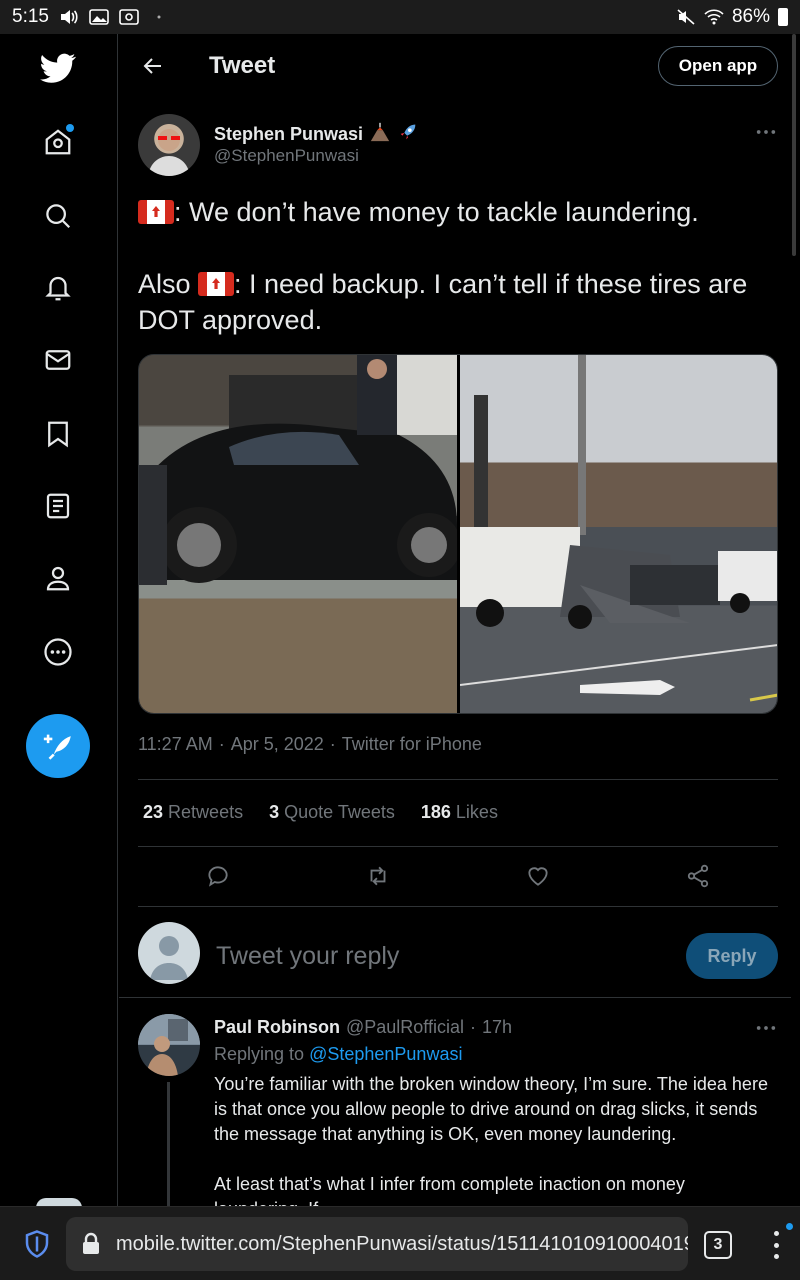 The height and width of the screenshot is (1280, 800). I want to click on lock-icon, so click(91, 1243).